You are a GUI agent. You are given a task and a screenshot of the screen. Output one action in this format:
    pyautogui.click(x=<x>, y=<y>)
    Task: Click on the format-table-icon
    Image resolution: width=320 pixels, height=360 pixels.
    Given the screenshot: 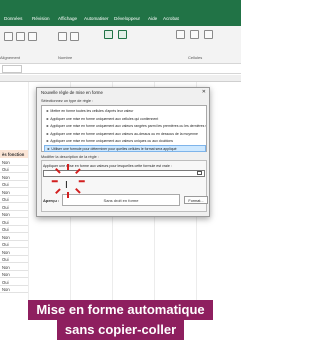 What is the action you would take?
    pyautogui.click(x=122, y=34)
    